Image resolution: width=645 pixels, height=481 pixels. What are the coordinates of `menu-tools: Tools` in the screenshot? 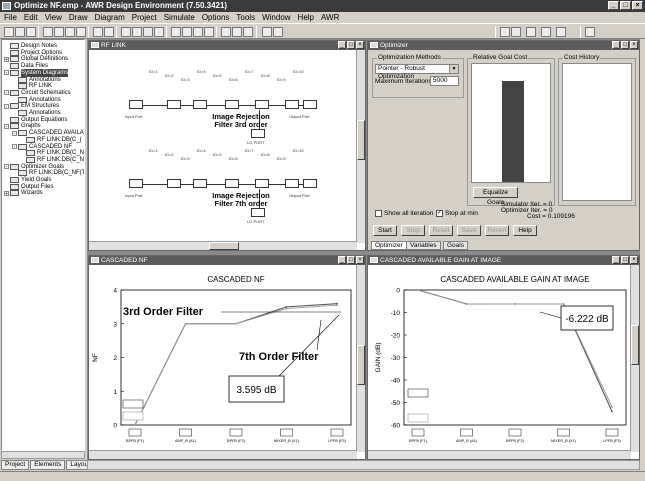 It's located at (245, 17).